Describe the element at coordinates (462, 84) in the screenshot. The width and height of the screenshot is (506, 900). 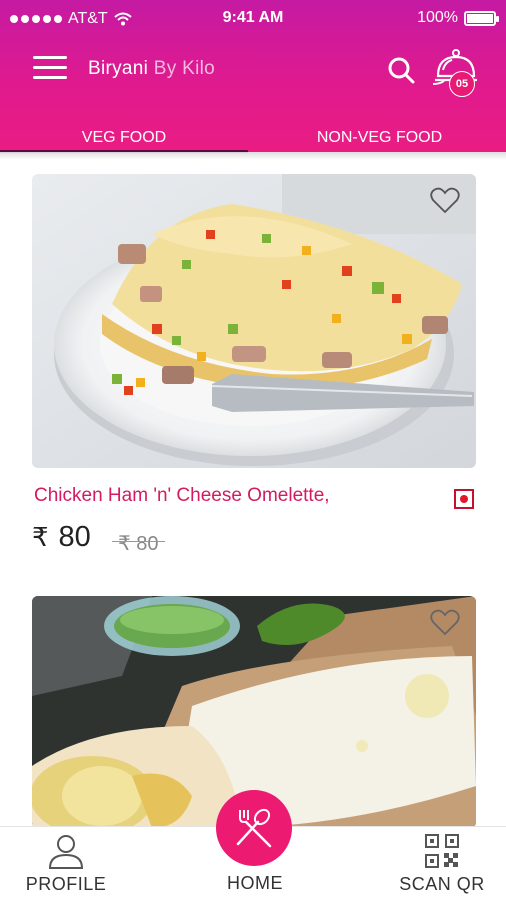
I see `cart-count-badge: 05` at that location.